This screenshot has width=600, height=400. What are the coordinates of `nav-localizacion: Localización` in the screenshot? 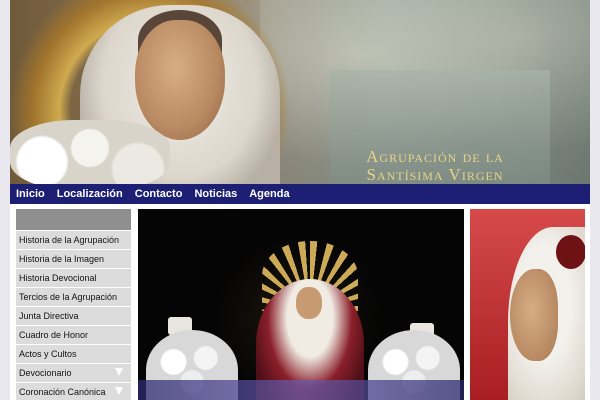 It's located at (90, 194).